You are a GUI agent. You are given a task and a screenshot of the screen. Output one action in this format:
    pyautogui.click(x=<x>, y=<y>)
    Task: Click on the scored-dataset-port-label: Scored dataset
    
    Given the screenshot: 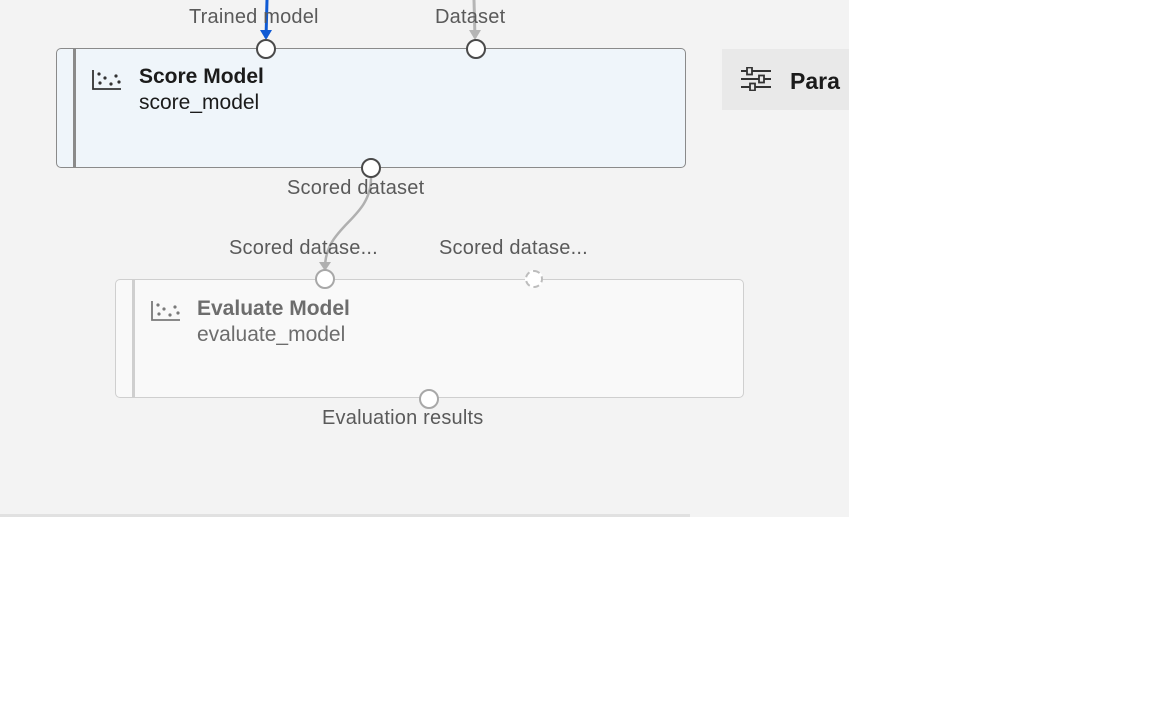 What is the action you would take?
    pyautogui.click(x=356, y=188)
    